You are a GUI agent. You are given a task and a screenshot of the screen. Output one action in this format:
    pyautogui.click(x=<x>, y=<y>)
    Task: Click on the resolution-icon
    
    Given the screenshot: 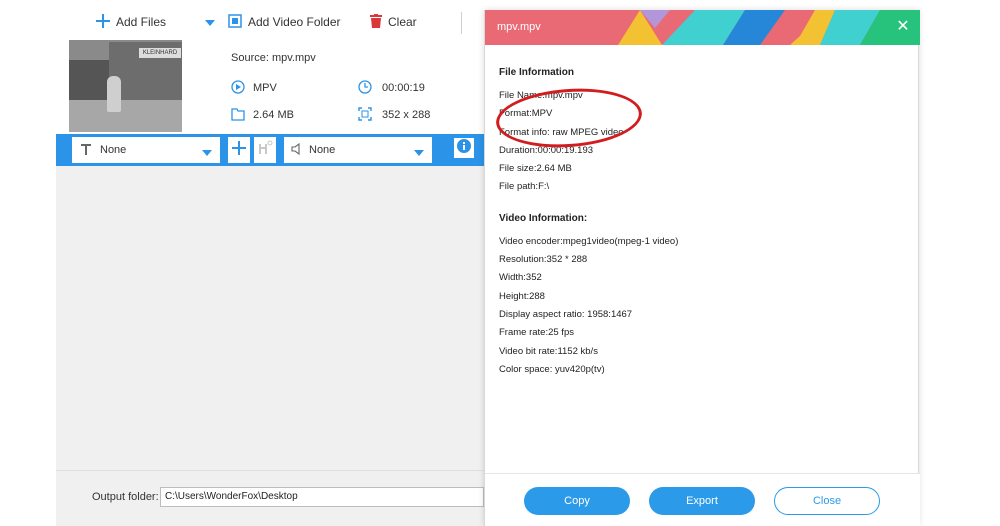 What is the action you would take?
    pyautogui.click(x=365, y=116)
    